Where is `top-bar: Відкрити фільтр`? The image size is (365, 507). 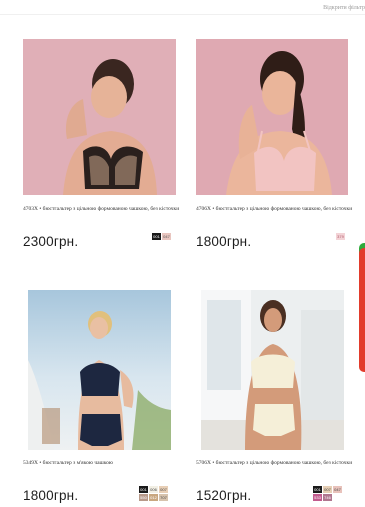
top-bar: Відкрити фільтр is located at coordinates (182, 7).